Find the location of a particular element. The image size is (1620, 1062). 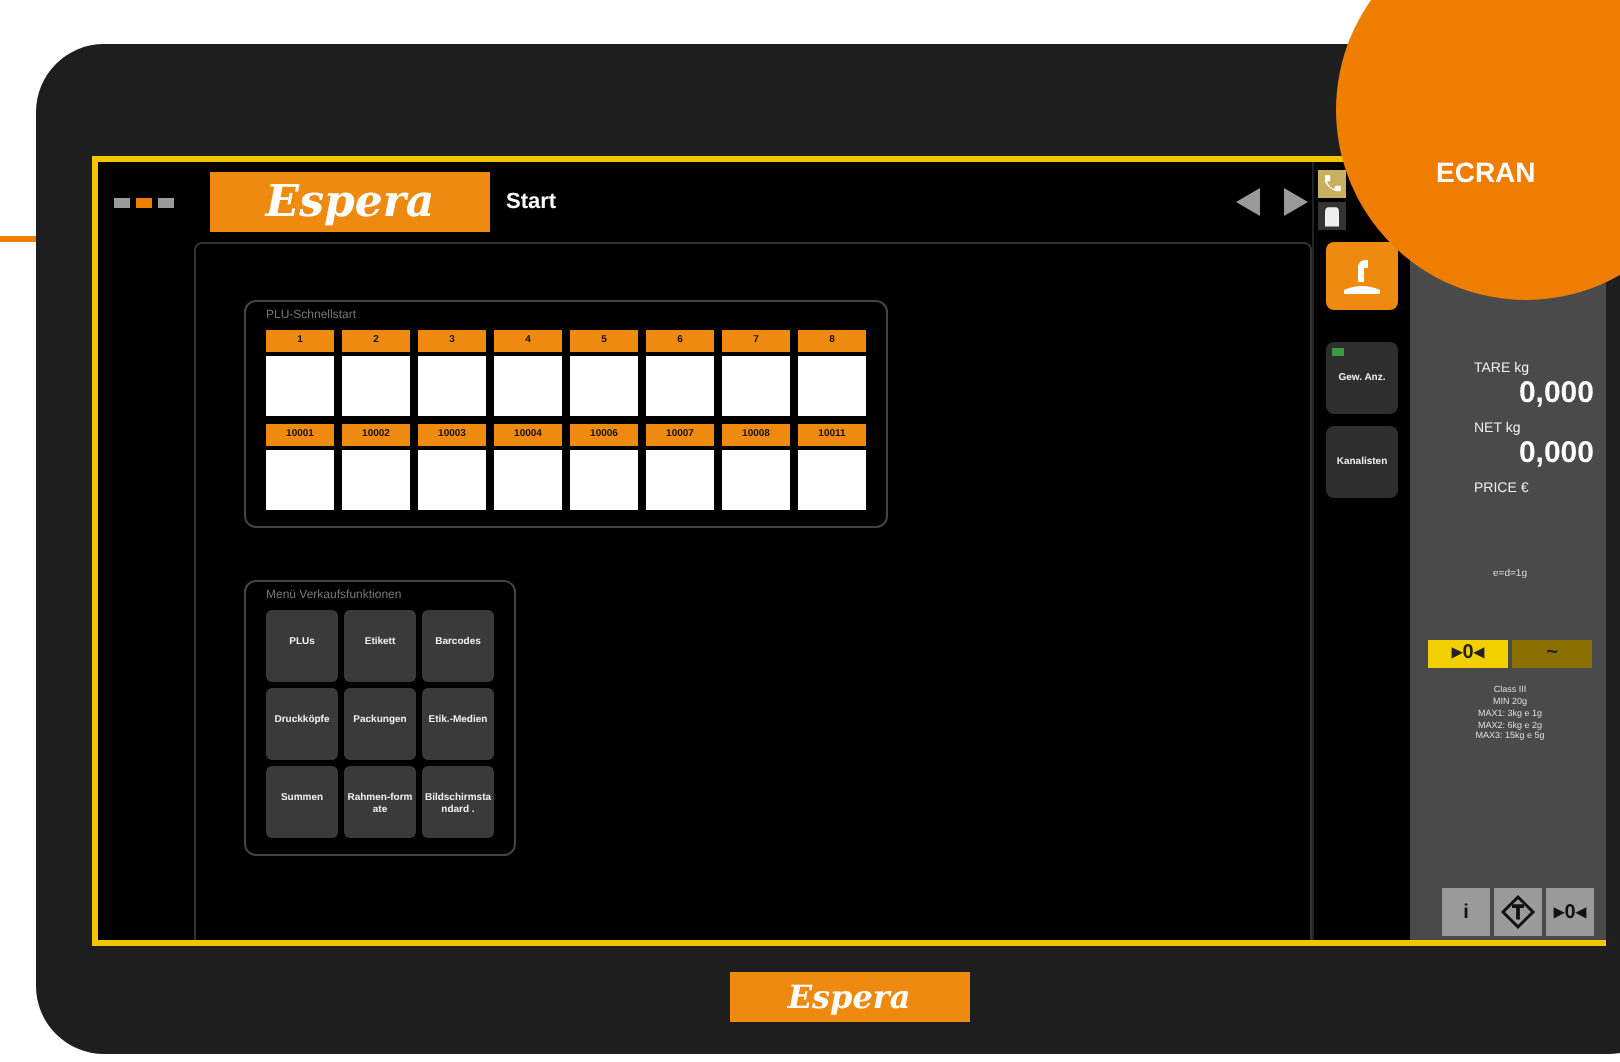

tare-button is located at coordinates (1518, 912).